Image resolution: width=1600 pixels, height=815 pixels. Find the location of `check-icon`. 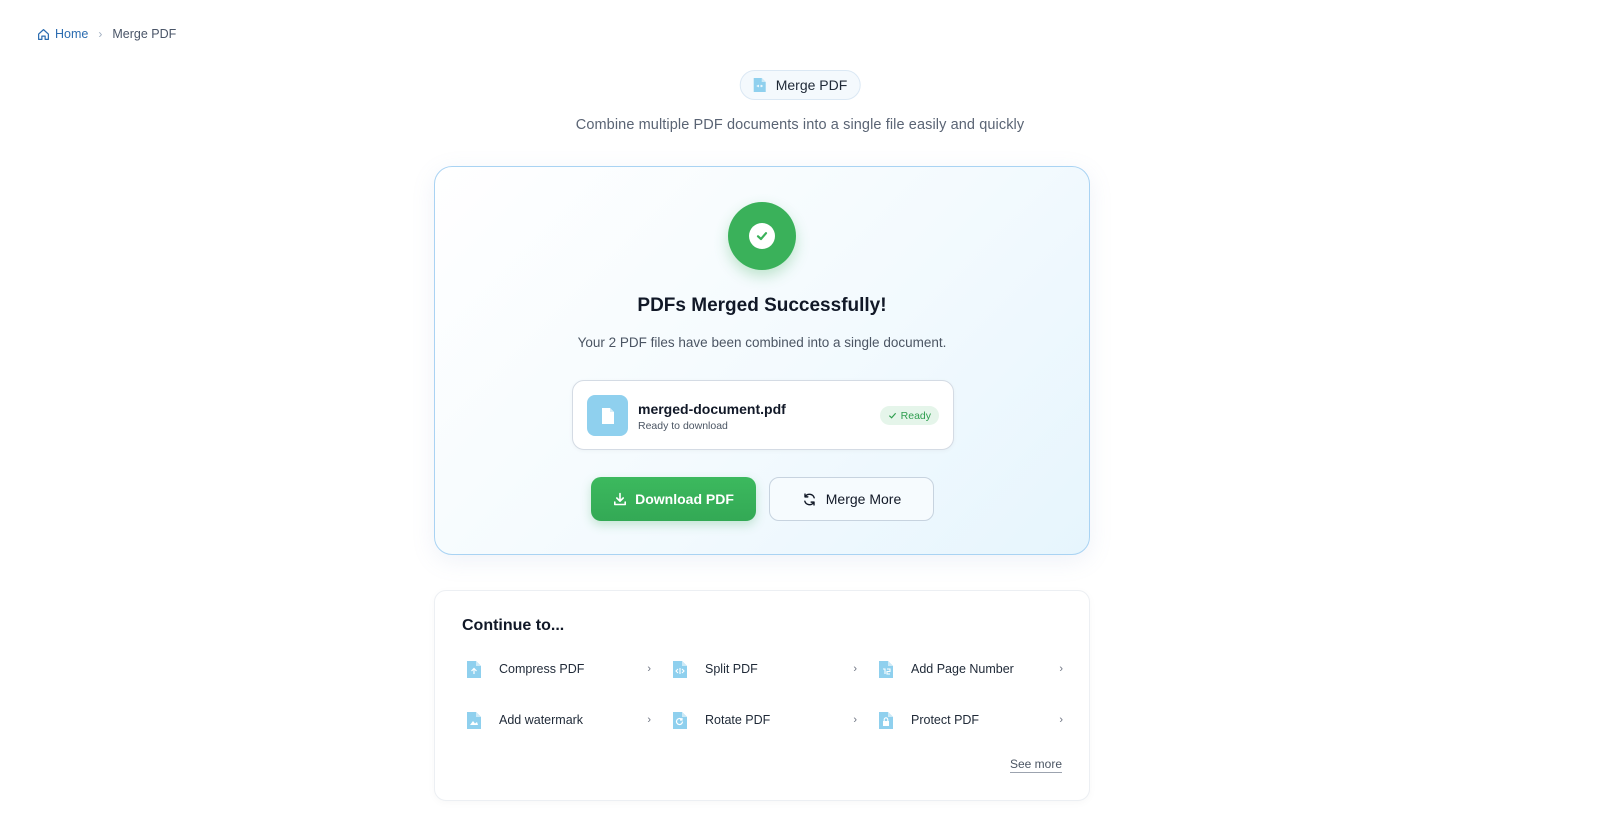

check-icon is located at coordinates (892, 415).